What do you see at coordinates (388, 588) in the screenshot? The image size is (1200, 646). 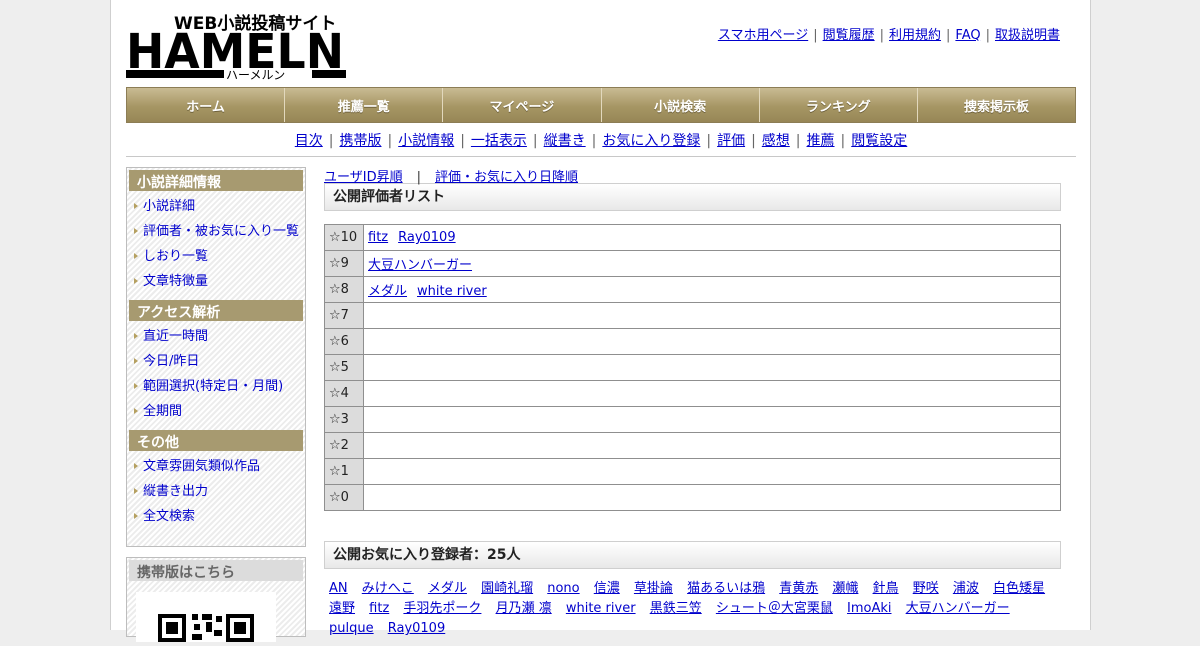 I see `favorite-user-link: みけへこ` at bounding box center [388, 588].